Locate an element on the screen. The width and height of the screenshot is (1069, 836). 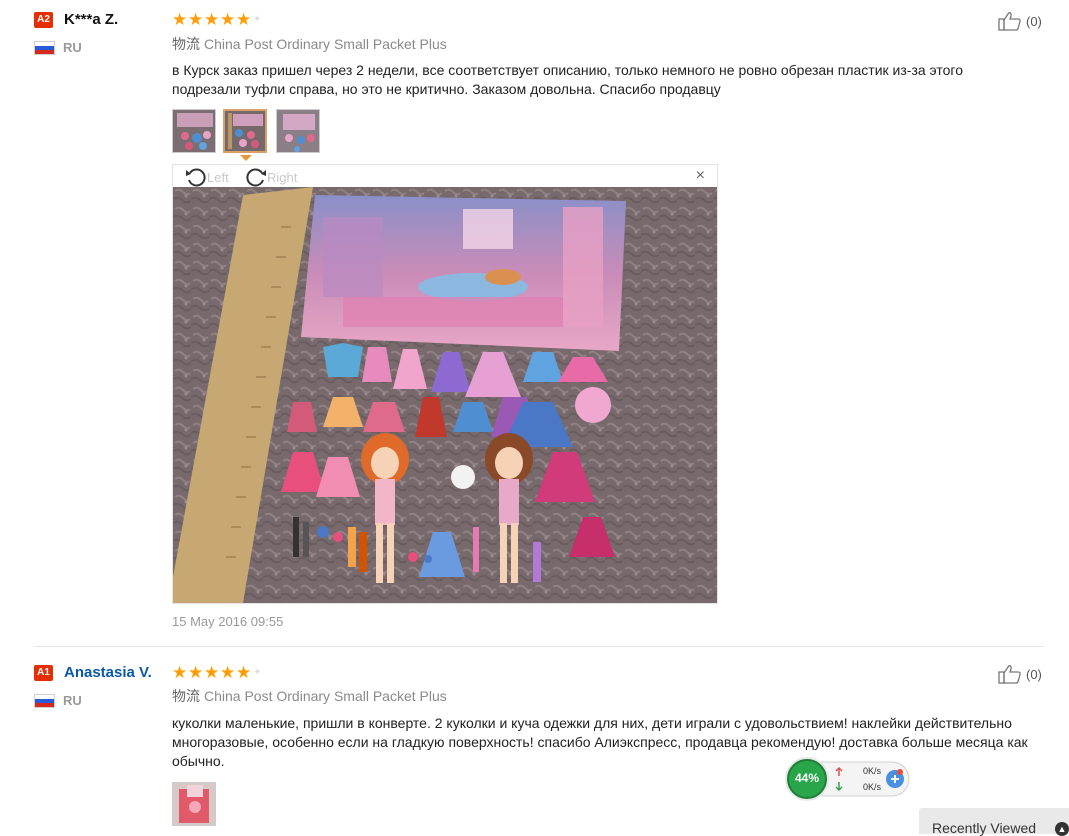
rotate-left-label: Left is located at coordinates (218, 177).